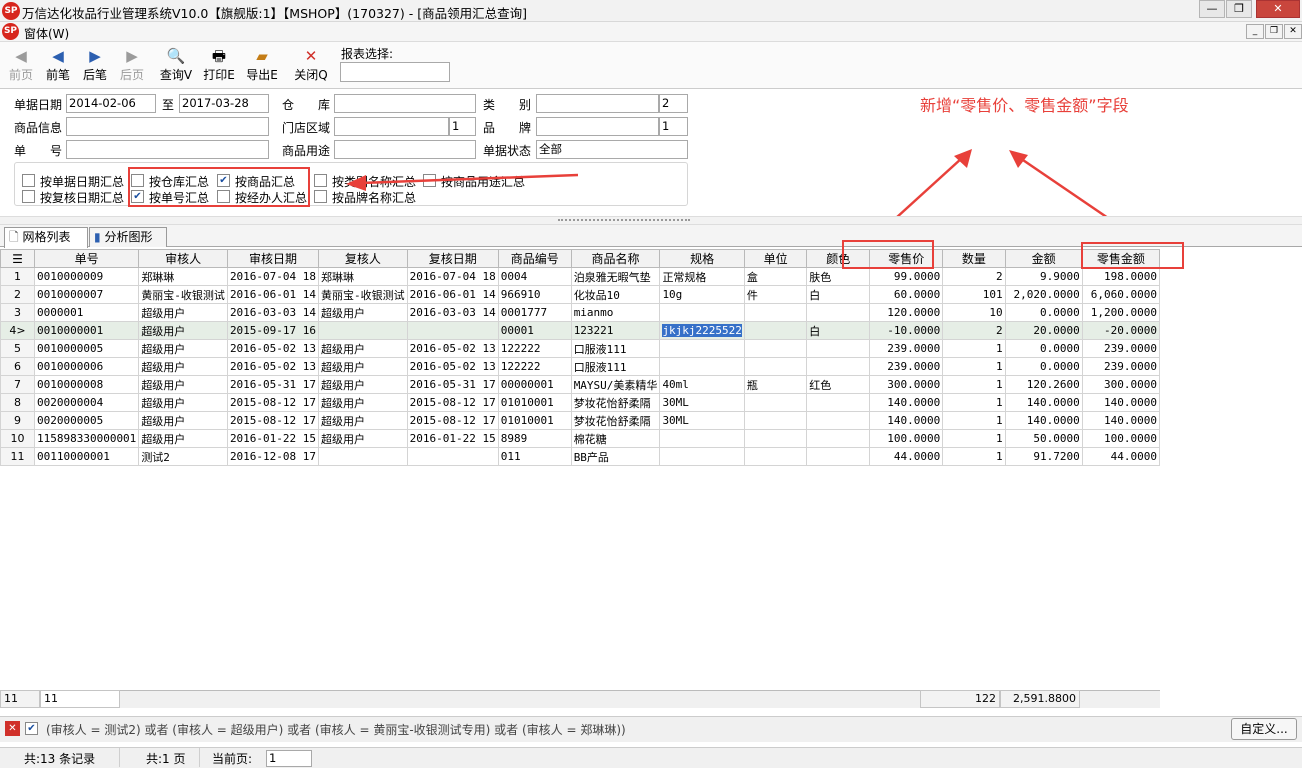 This screenshot has height=768, width=1302. What do you see at coordinates (17, 402) in the screenshot?
I see `row-number: 8` at bounding box center [17, 402].